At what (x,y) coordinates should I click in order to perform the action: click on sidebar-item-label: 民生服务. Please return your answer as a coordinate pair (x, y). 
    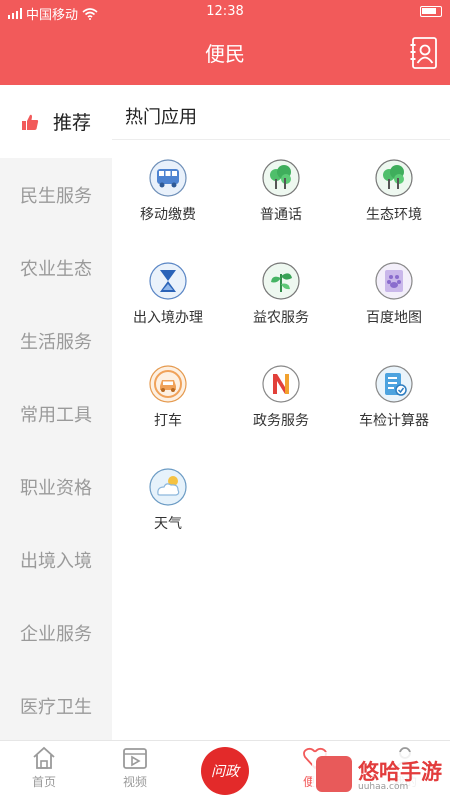
    Looking at the image, I should click on (56, 196).